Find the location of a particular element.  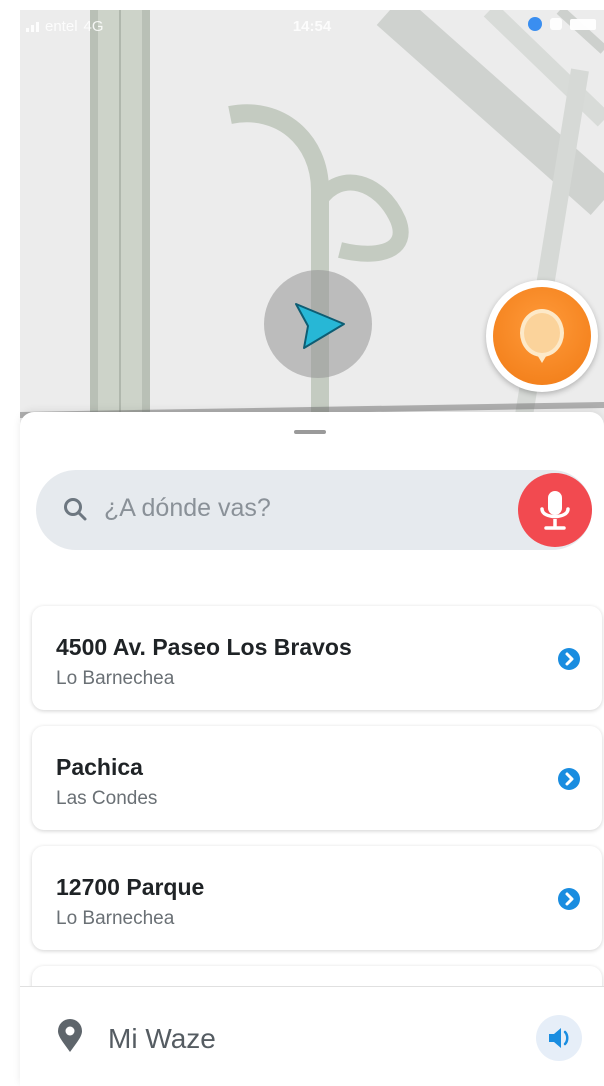

search-input: ¿A dónde vas? is located at coordinates (187, 508).